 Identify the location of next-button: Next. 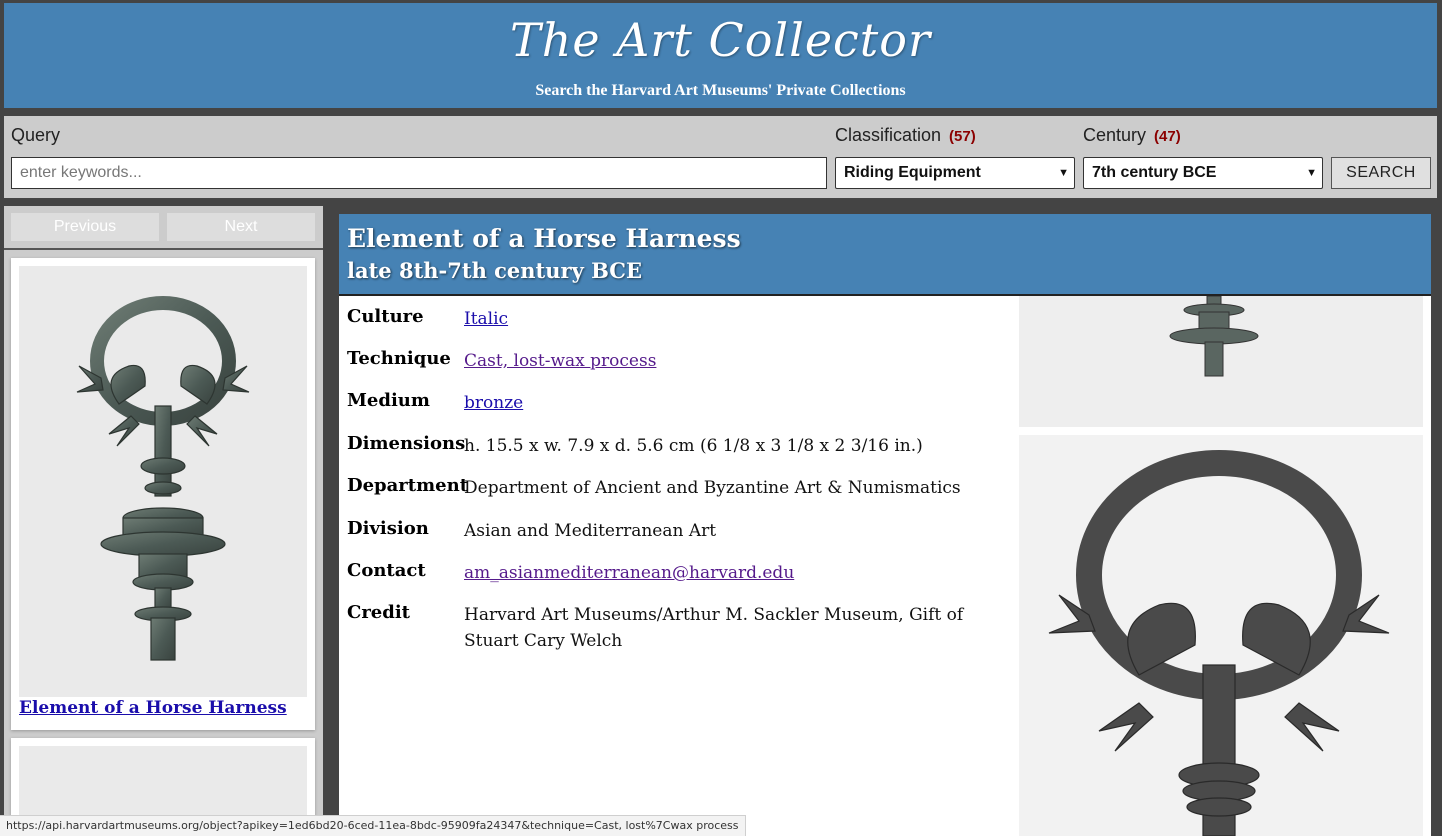
(241, 227).